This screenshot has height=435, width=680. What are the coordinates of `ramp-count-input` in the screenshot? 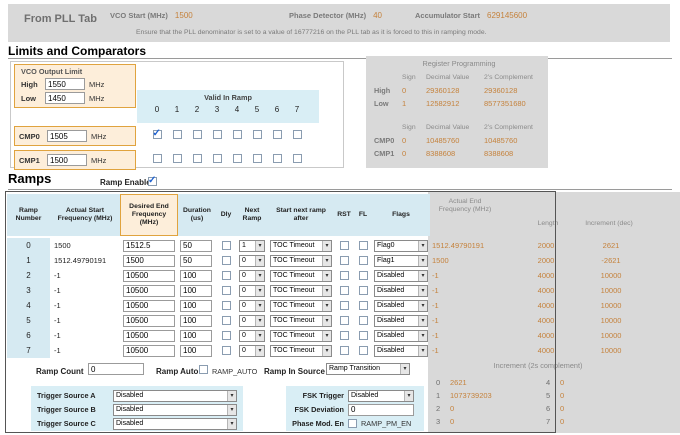 It's located at (116, 369).